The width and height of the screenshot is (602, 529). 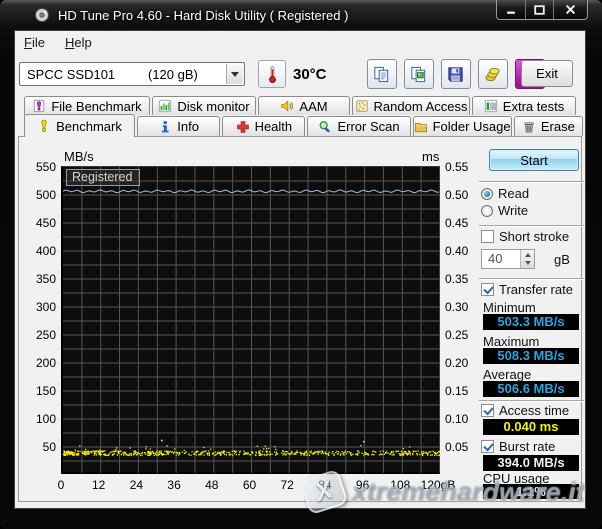 I want to click on write-radio: Write, so click(x=504, y=210).